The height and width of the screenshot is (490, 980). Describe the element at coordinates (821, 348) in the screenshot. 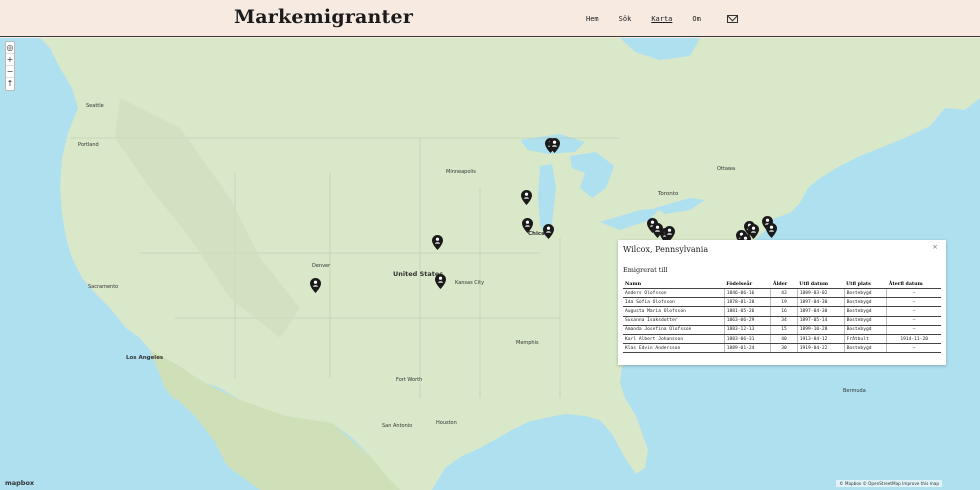

I see `table-cell: 1919-04-22` at that location.